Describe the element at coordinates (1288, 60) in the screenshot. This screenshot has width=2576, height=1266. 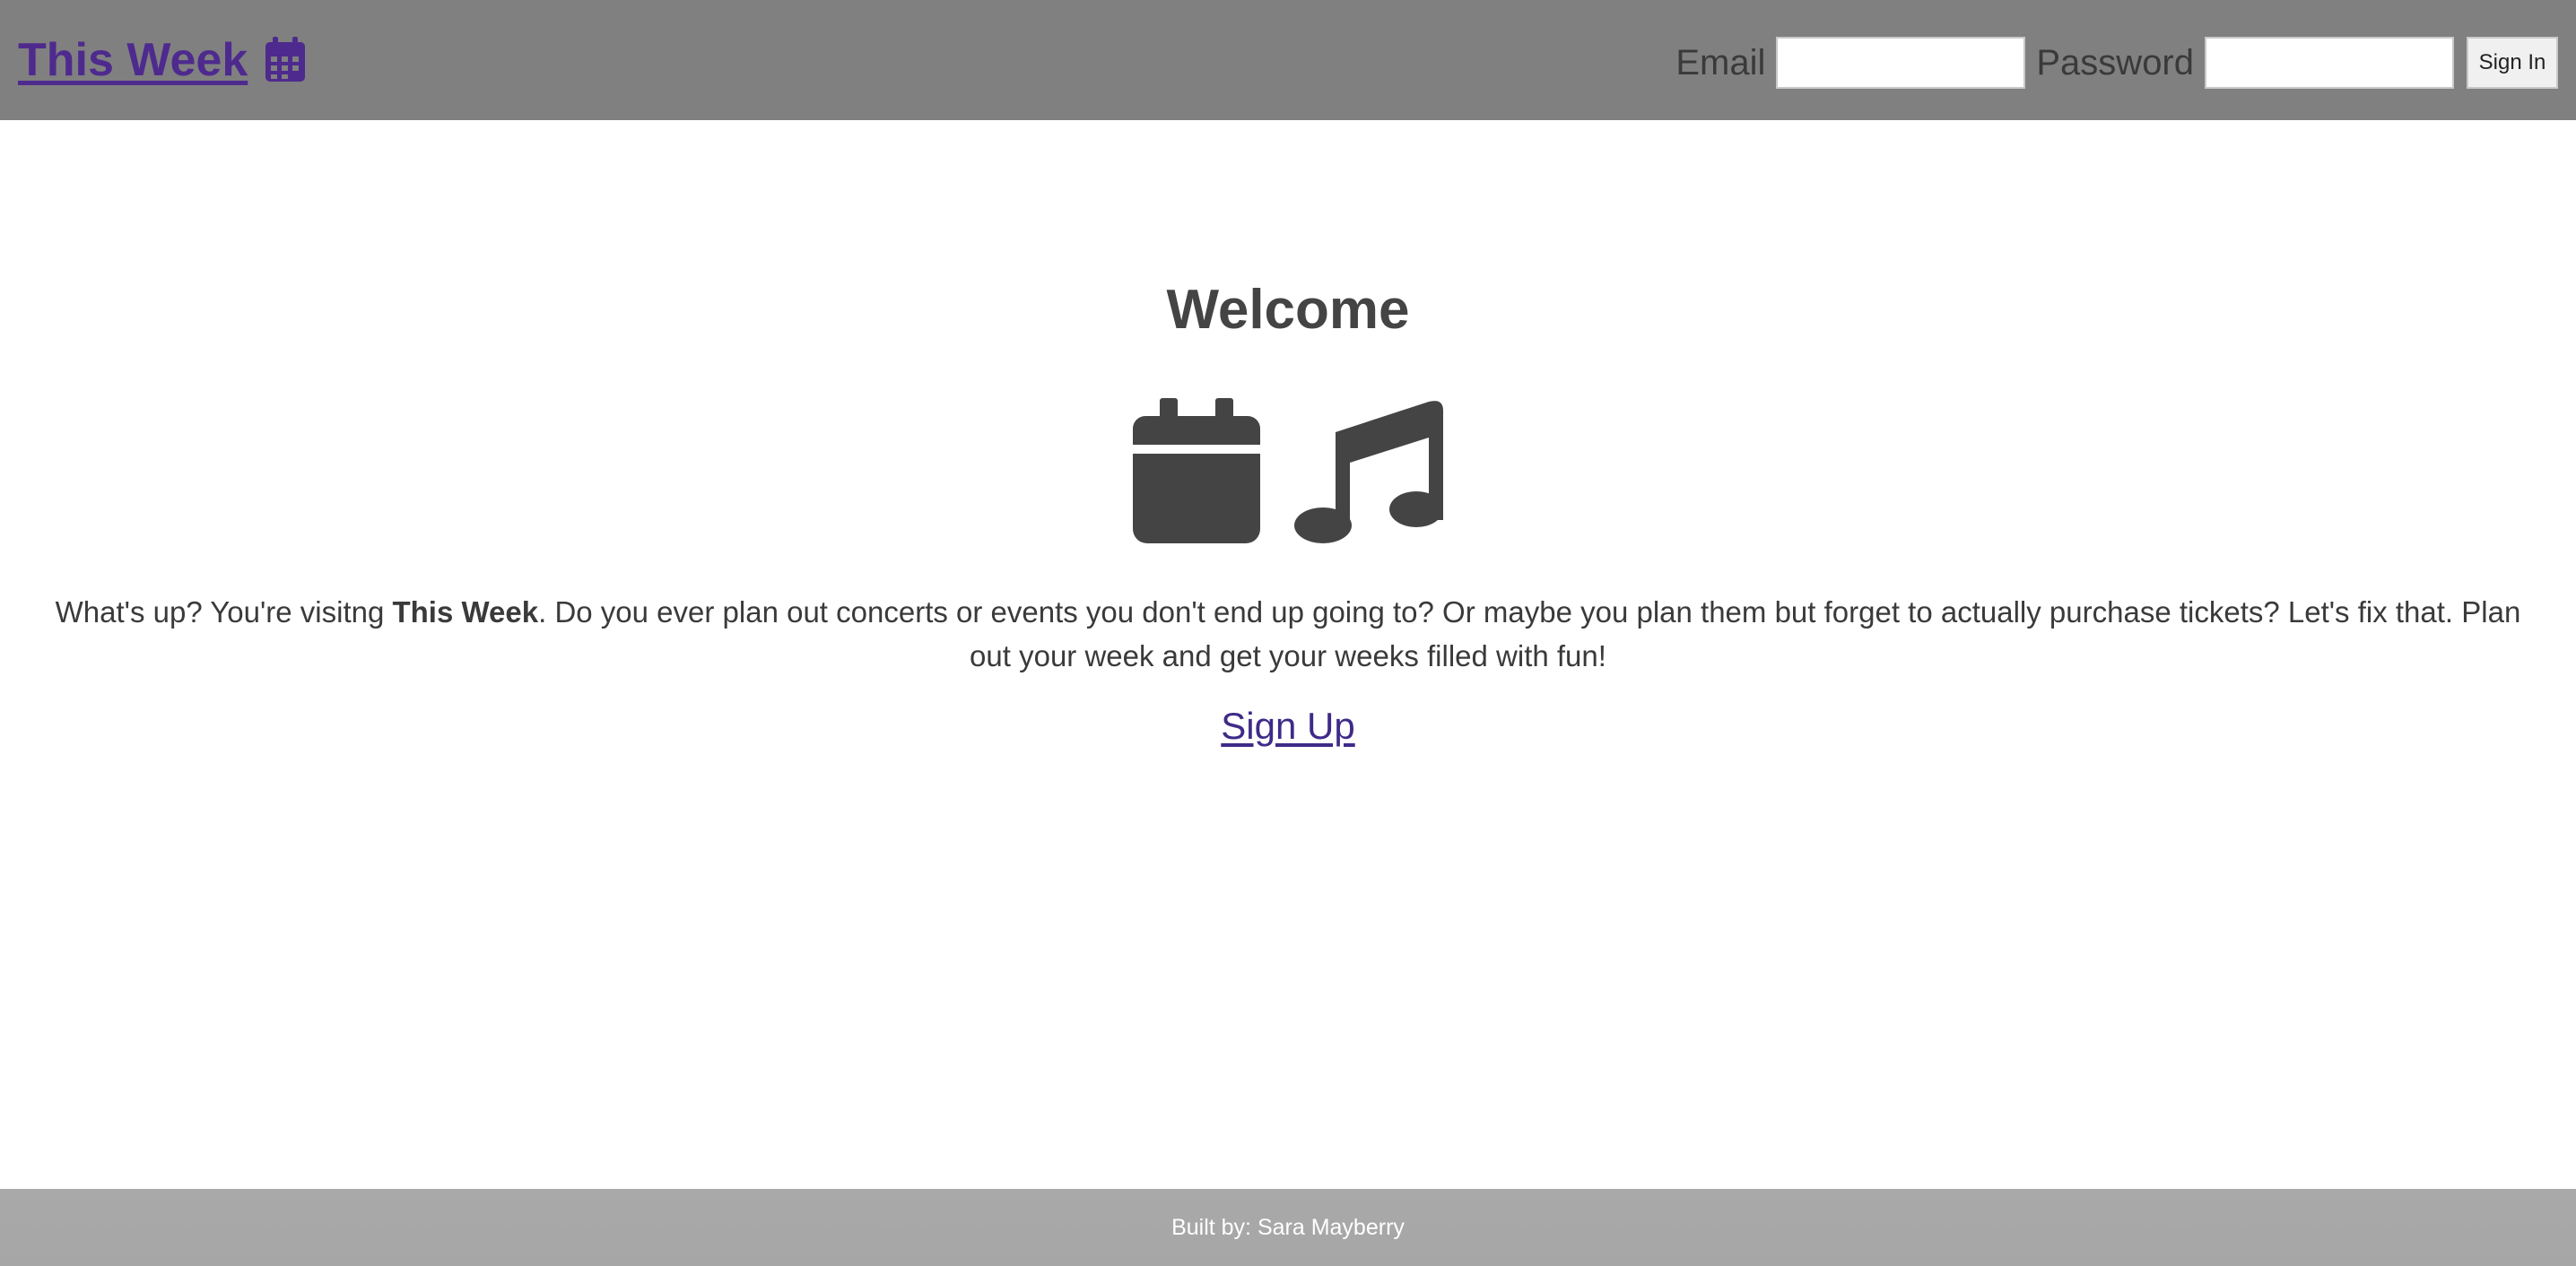
I see `top-navbar: This Week Email Password Sign In` at that location.